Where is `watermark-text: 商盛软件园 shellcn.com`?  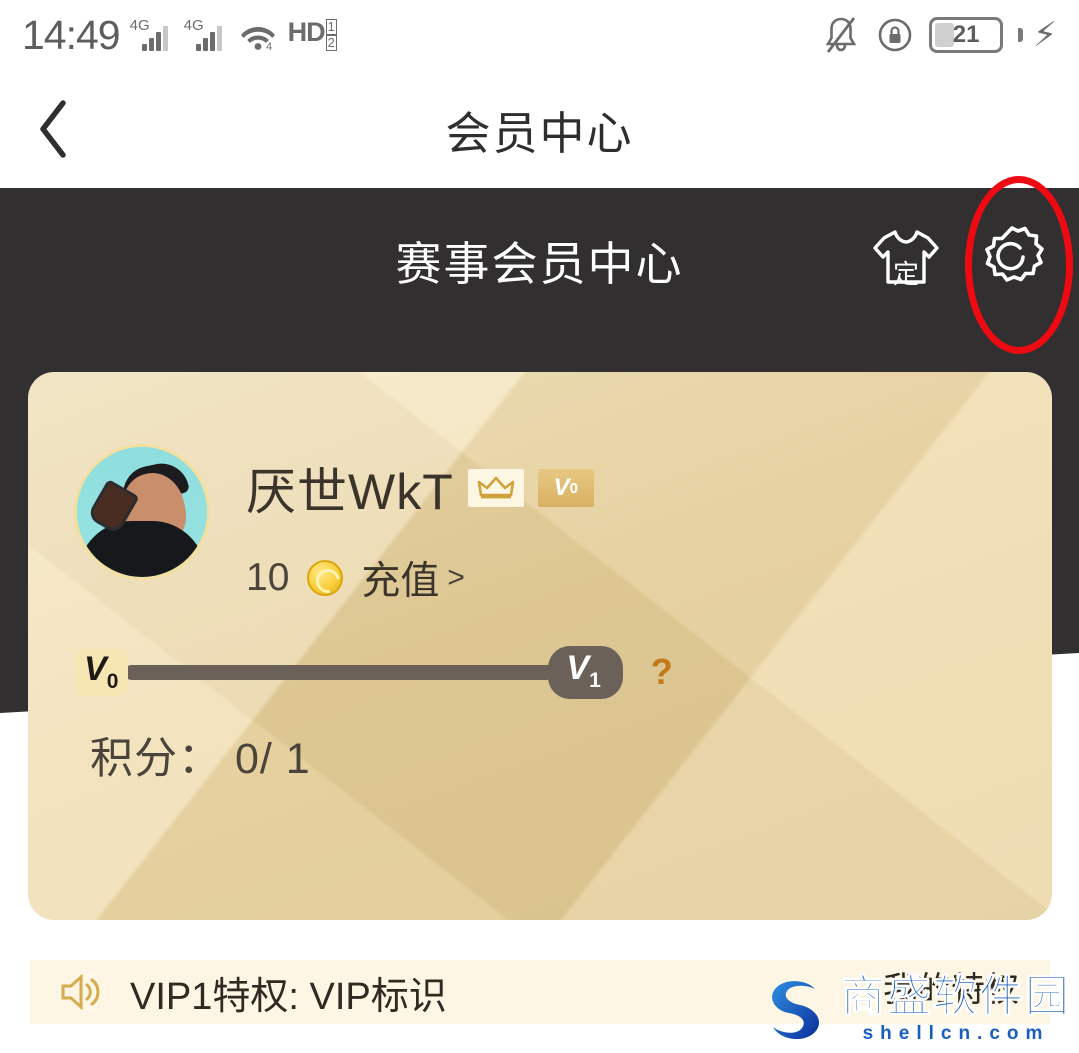 watermark-text: 商盛软件园 shellcn.com is located at coordinates (956, 1008).